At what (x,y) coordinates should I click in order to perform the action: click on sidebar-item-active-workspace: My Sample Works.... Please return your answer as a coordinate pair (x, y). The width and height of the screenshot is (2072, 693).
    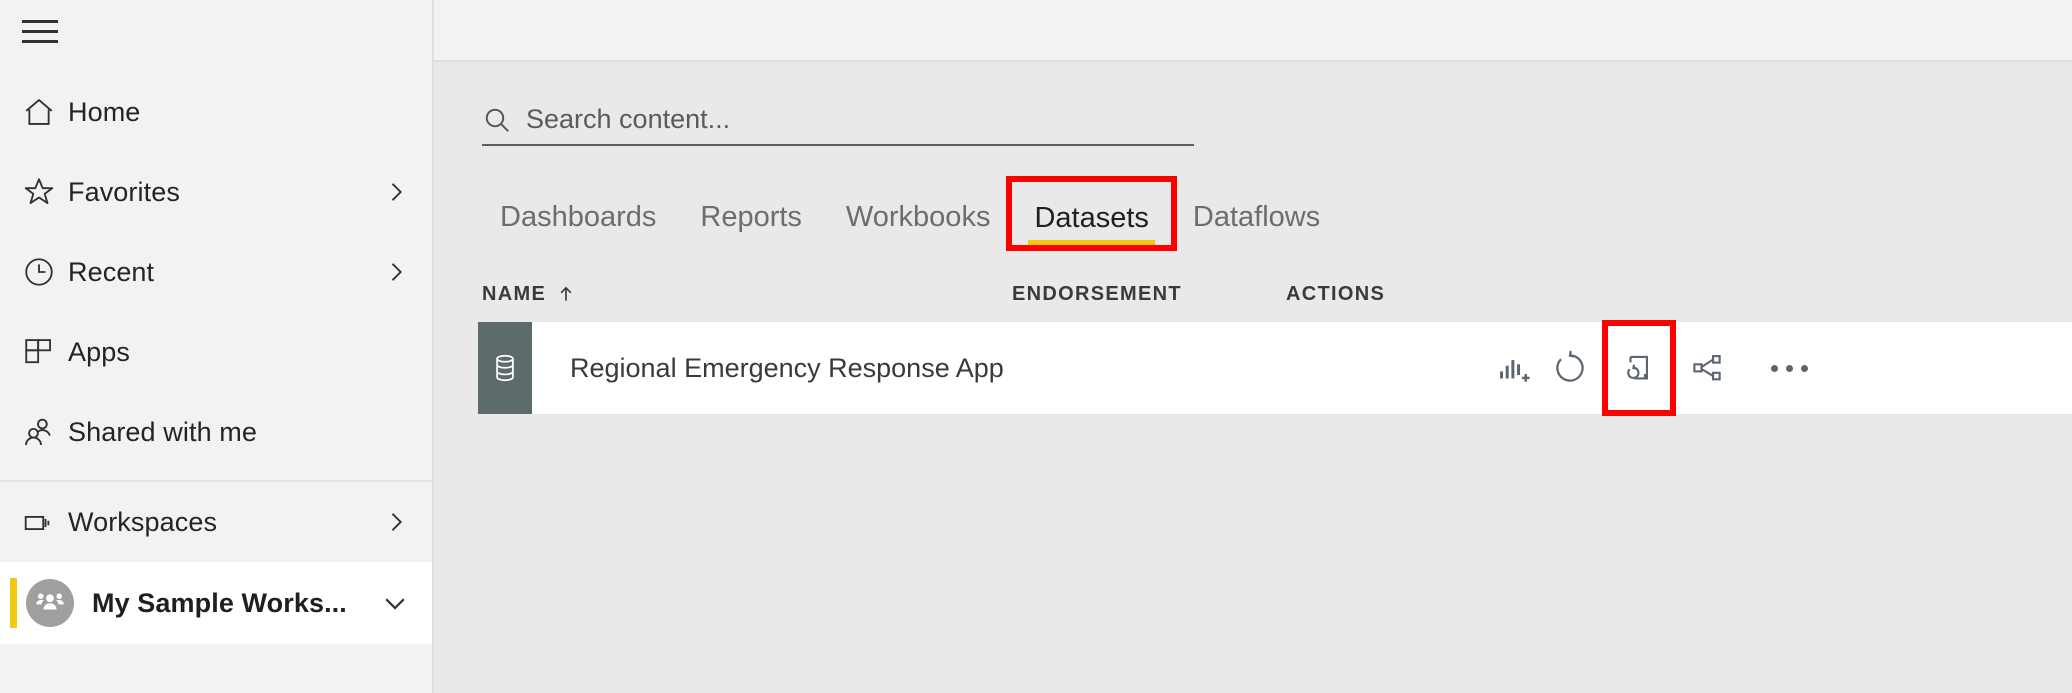
    Looking at the image, I should click on (216, 603).